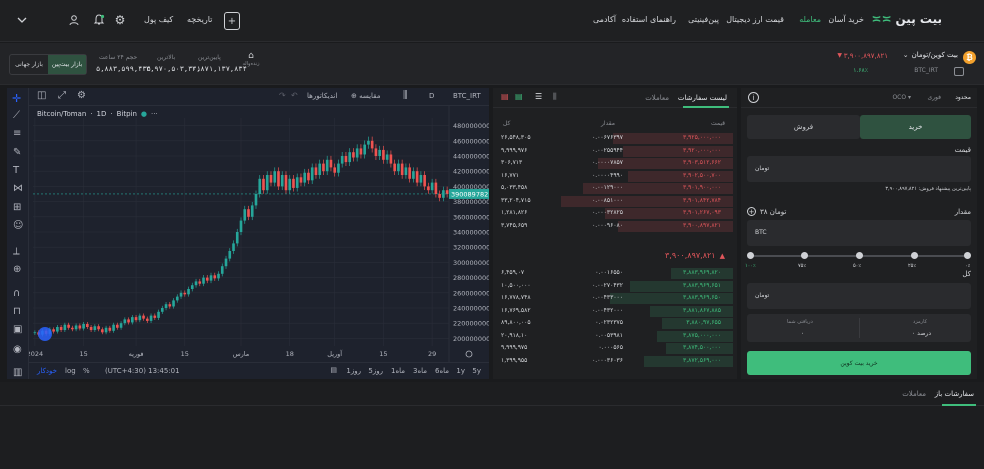 The height and width of the screenshot is (469, 984). Describe the element at coordinates (930, 55) in the screenshot. I see `pair-selector: بیت کوین/تومان ⌄` at that location.